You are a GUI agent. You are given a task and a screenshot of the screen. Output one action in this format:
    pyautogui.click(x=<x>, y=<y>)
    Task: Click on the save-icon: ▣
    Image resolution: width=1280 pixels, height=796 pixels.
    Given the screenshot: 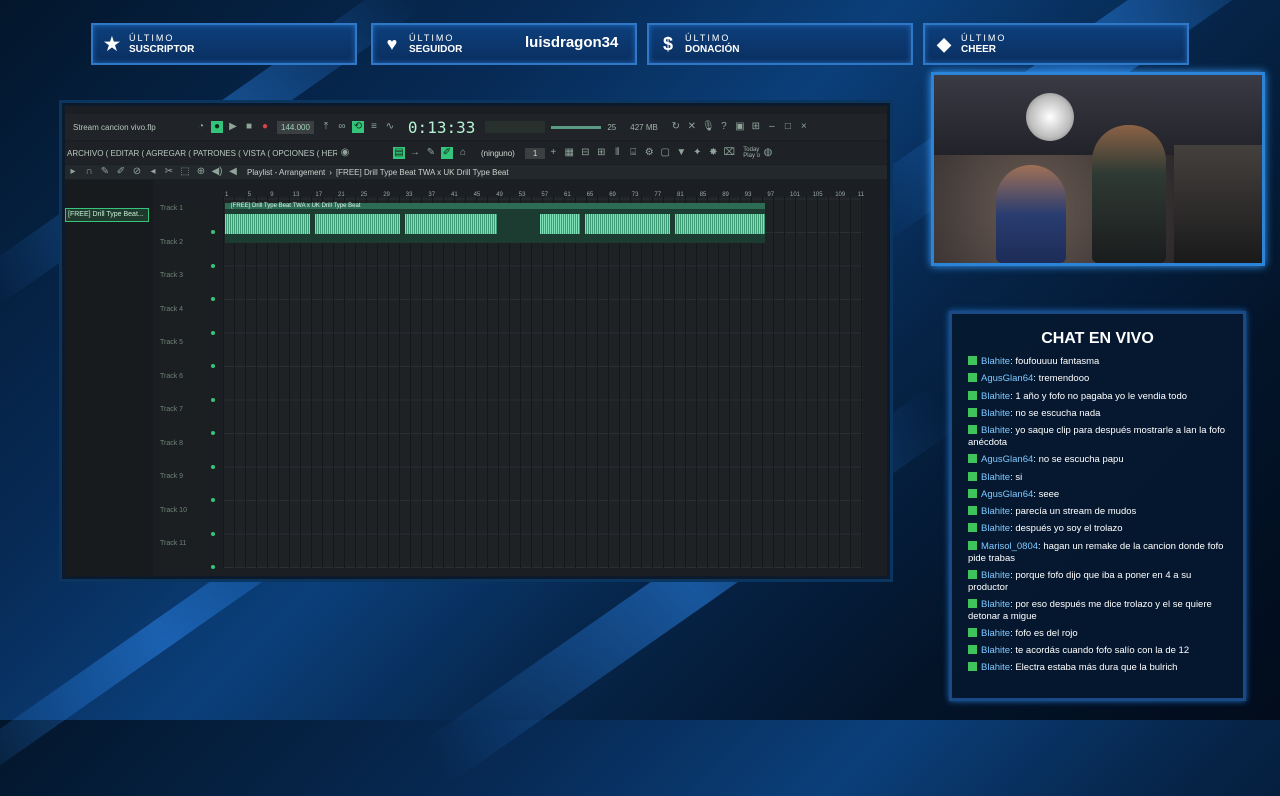 What is the action you would take?
    pyautogui.click(x=740, y=127)
    